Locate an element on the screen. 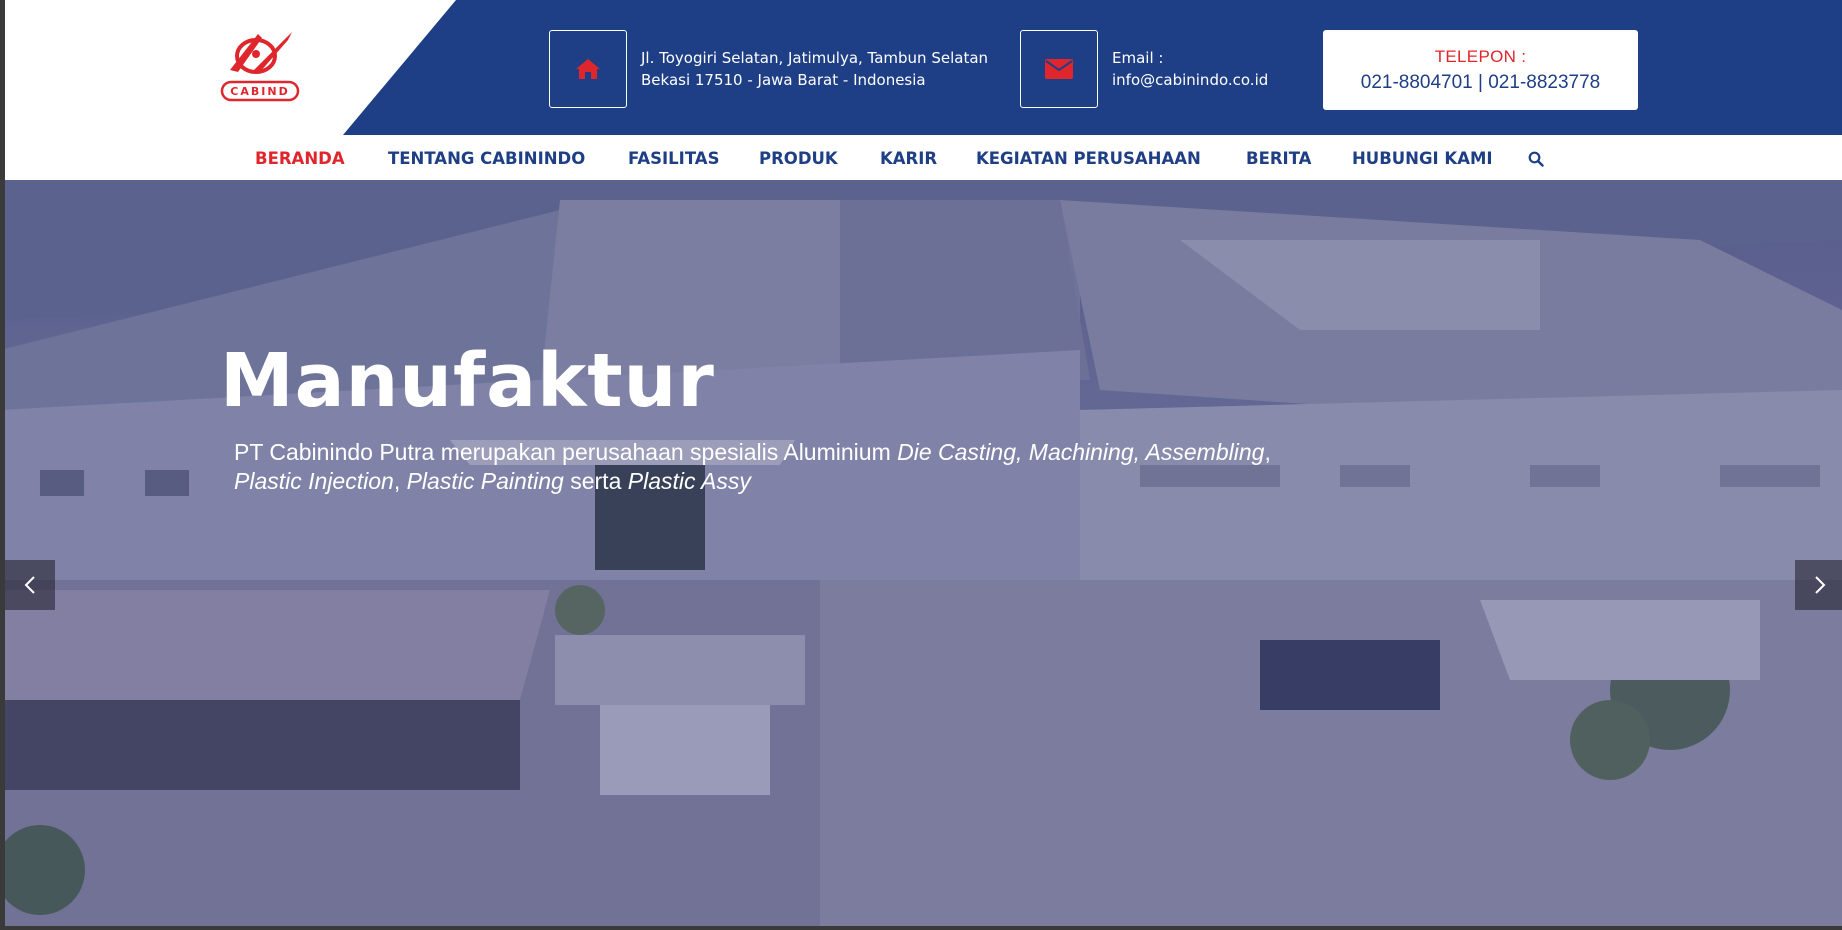  logo-text: CABIND is located at coordinates (259, 91).